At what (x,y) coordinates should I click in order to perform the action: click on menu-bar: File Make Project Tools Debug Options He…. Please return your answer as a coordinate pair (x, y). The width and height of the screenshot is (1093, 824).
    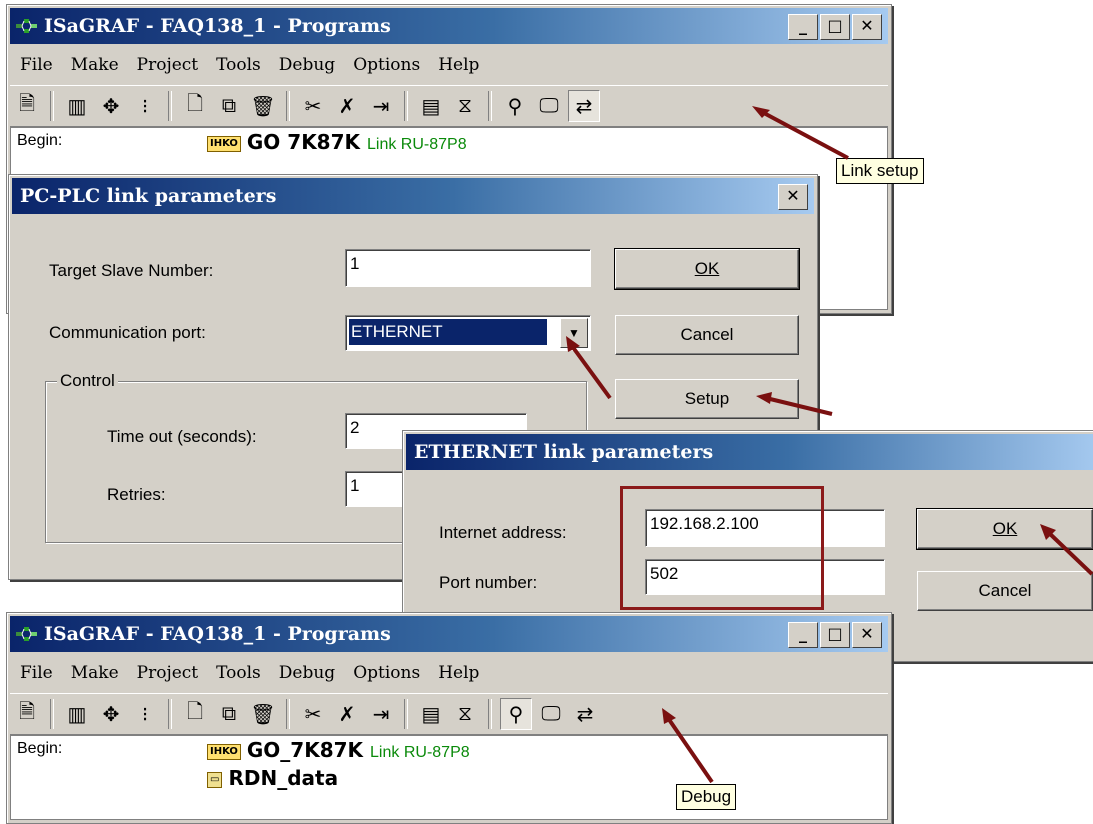
    Looking at the image, I should click on (449, 65).